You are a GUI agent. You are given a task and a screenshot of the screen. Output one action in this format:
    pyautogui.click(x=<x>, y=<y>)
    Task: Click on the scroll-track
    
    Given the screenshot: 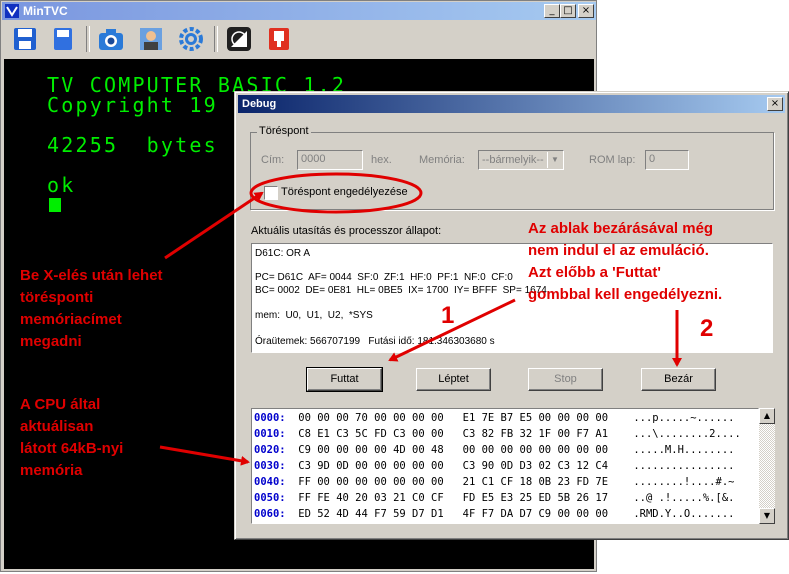 What is the action you would take?
    pyautogui.click(x=767, y=466)
    